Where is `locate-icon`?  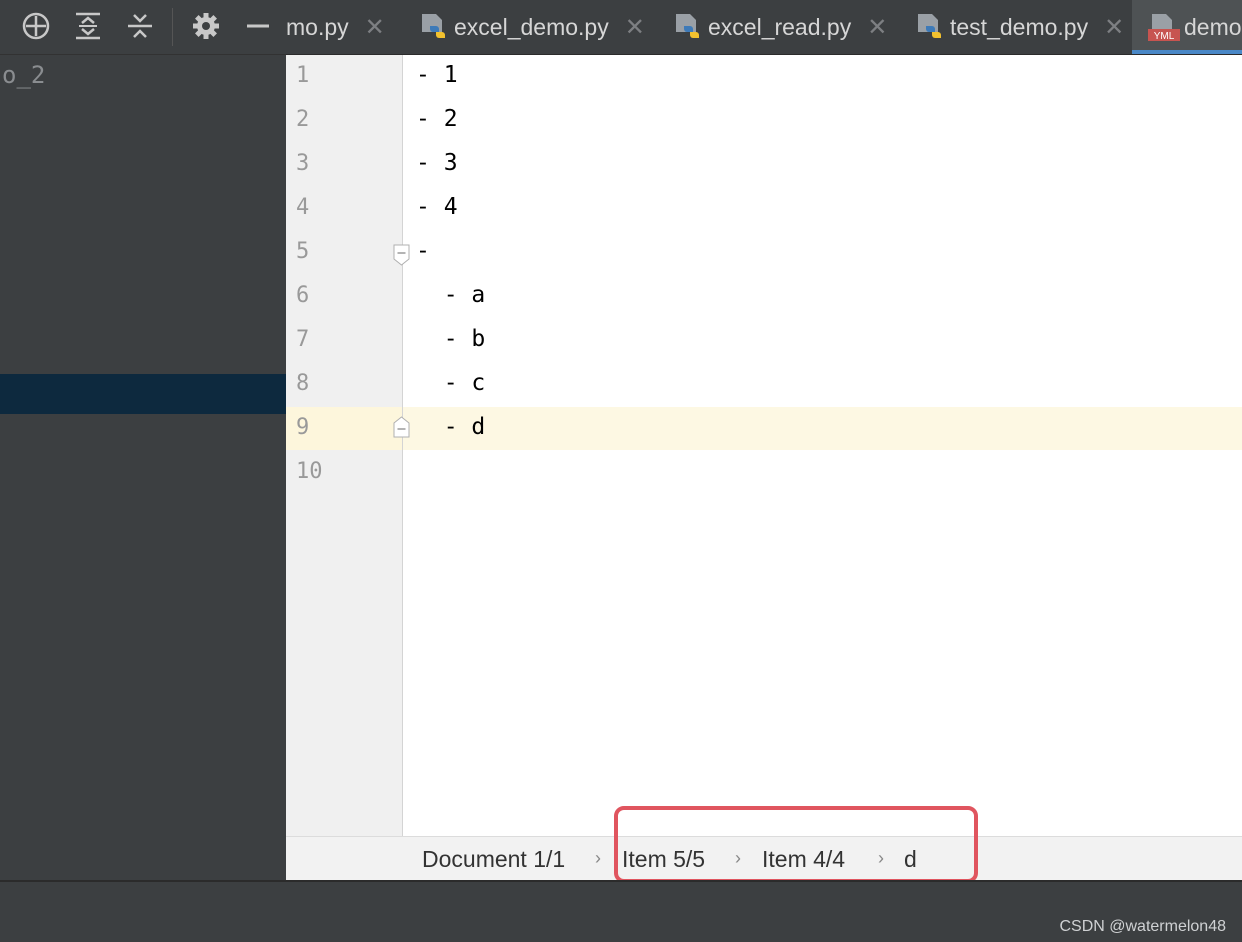 locate-icon is located at coordinates (36, 26).